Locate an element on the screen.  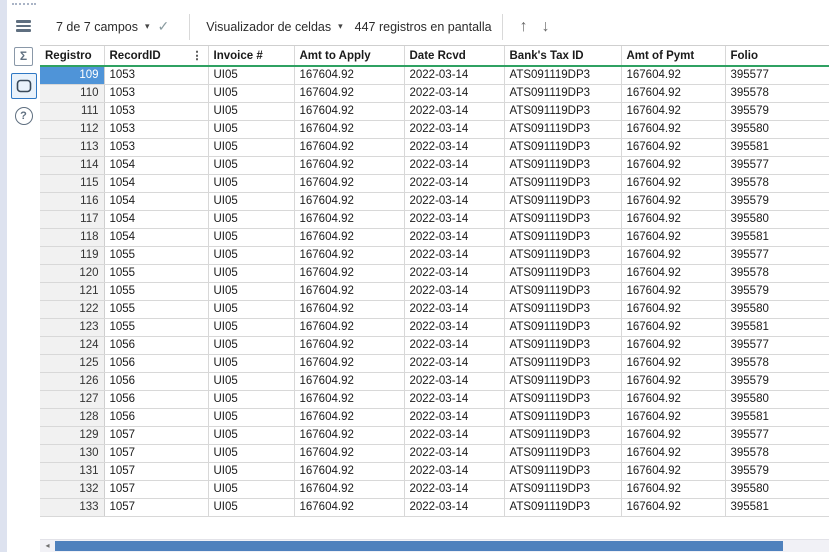
row-number-cell: 114 is located at coordinates (72, 165).